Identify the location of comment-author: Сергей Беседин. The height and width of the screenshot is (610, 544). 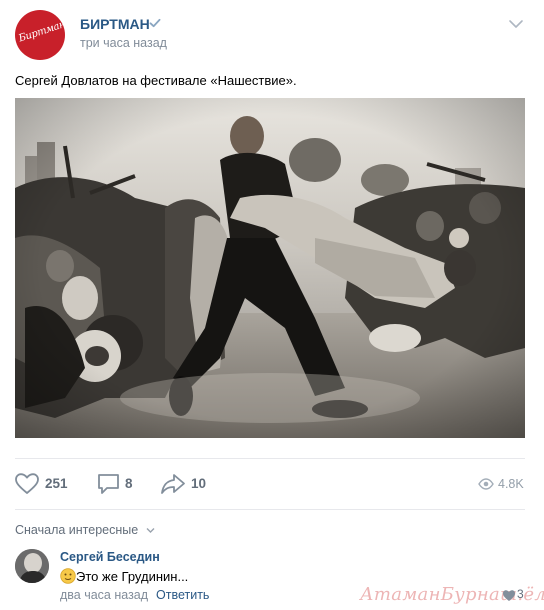
(110, 557).